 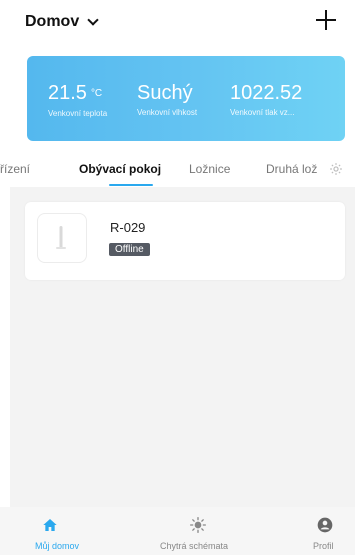 I want to click on device-icon, so click(x=61, y=237).